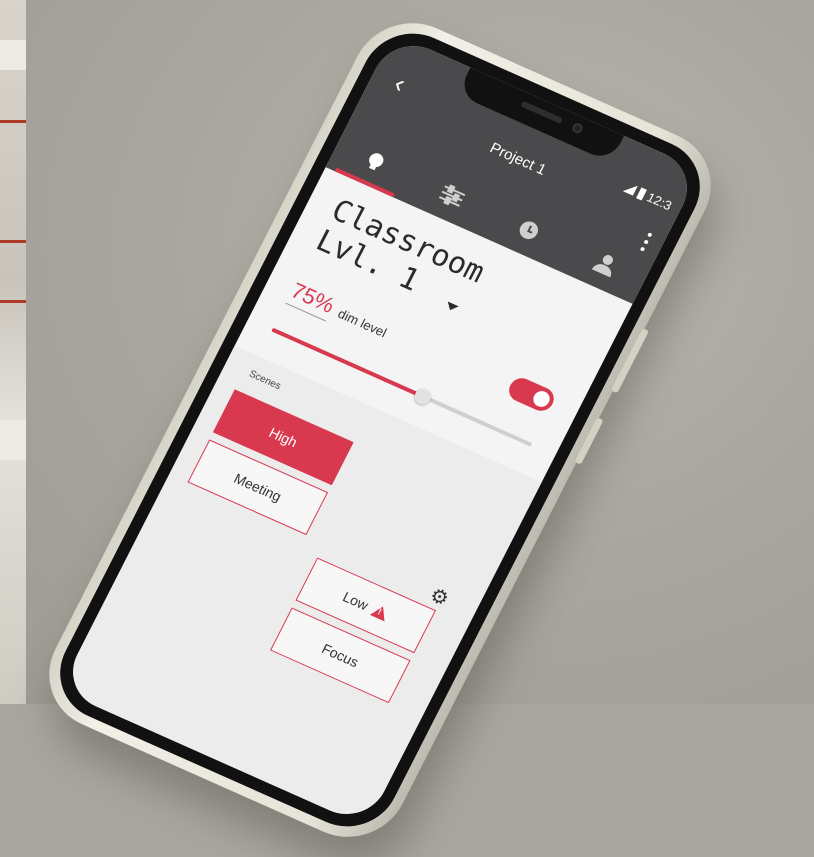 This screenshot has width=814, height=857. Describe the element at coordinates (312, 299) in the screenshot. I see `dim-level-value: 75%` at that location.